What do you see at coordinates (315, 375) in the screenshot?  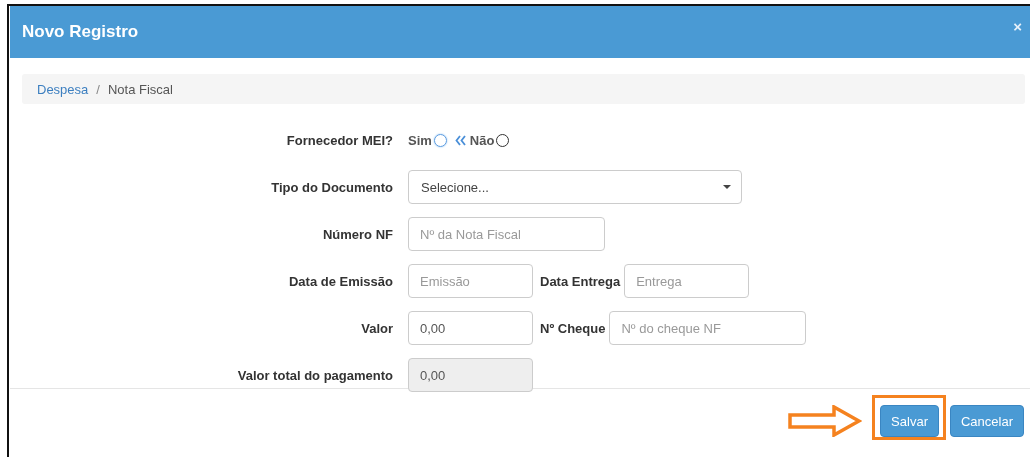 I see `field-label: Valor total do pagamento` at bounding box center [315, 375].